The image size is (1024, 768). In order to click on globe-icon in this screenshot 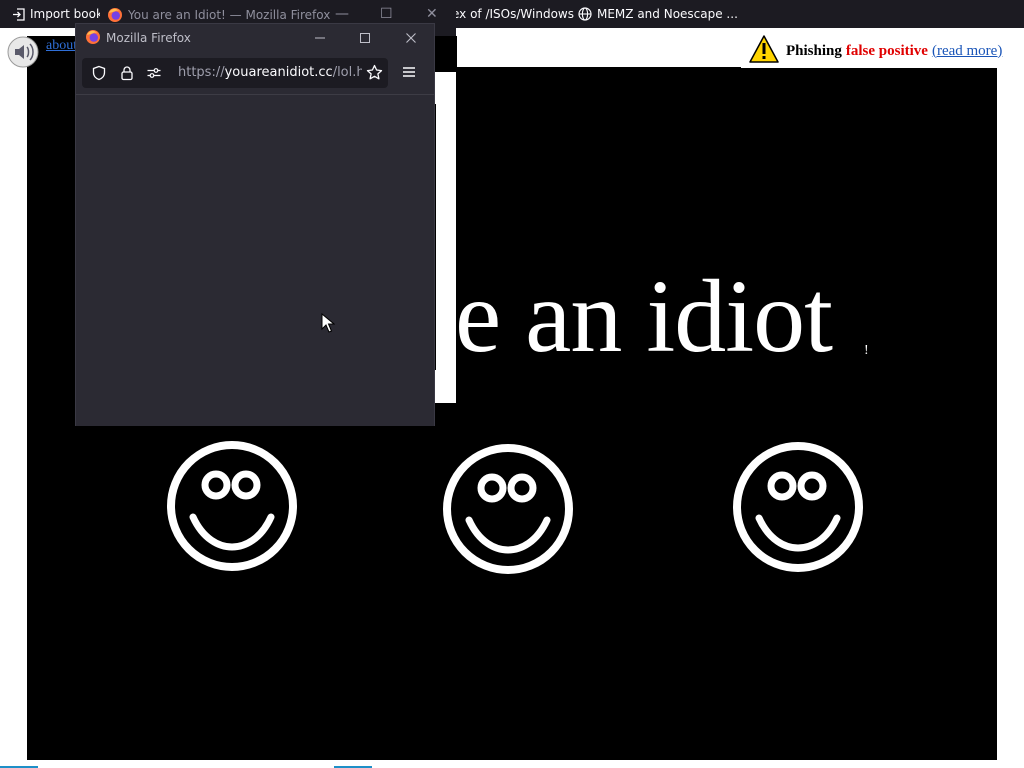, I will do `click(585, 14)`.